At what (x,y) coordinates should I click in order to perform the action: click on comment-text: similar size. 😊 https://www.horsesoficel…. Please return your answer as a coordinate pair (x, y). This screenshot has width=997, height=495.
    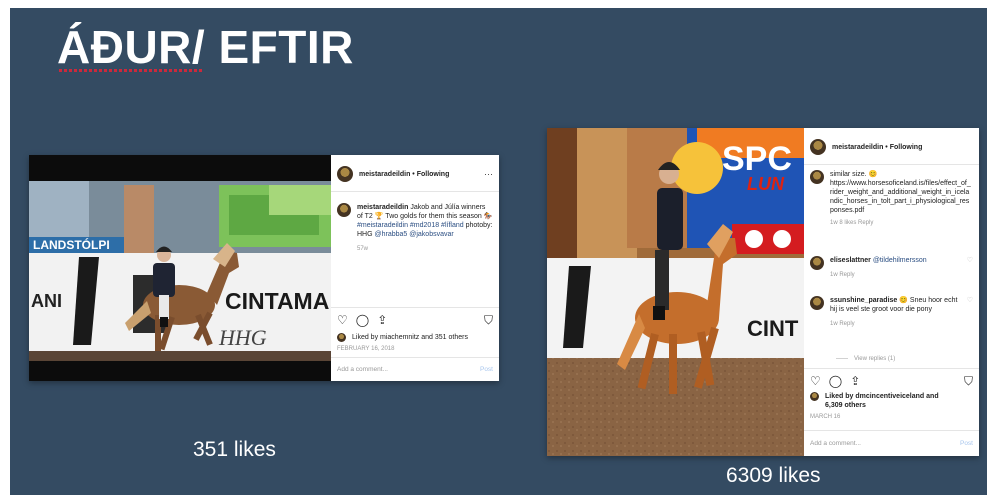
    Looking at the image, I should click on (901, 199).